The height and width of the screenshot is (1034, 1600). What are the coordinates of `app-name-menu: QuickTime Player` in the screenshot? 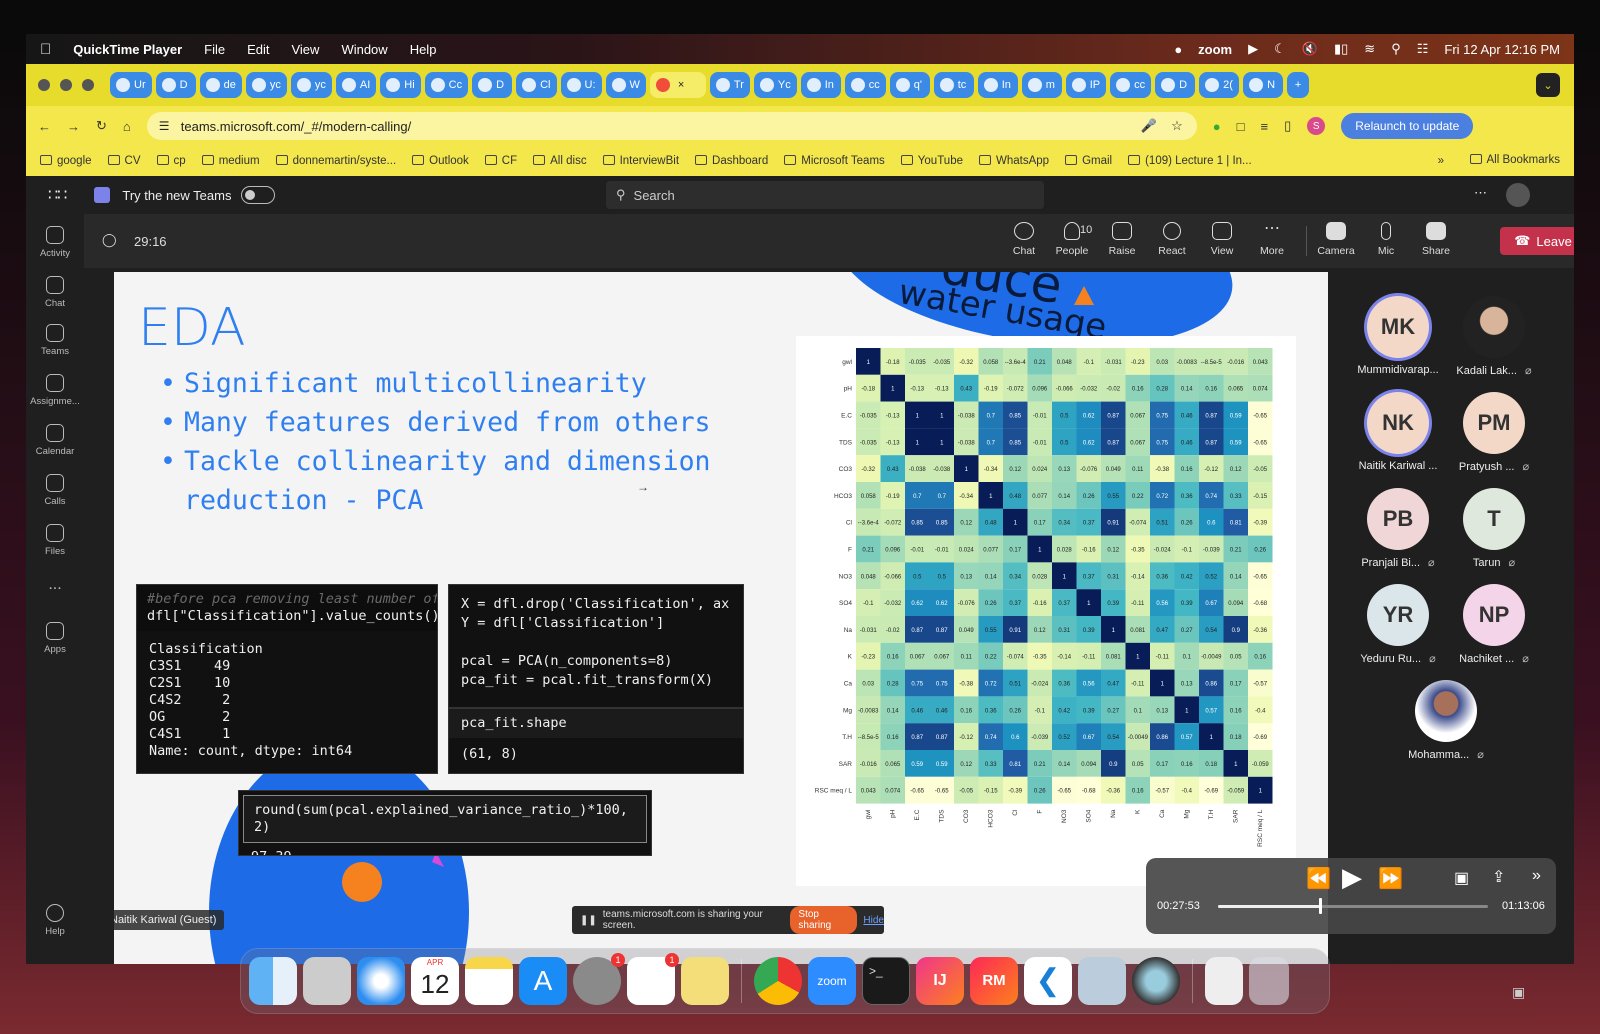 It's located at (127, 49).